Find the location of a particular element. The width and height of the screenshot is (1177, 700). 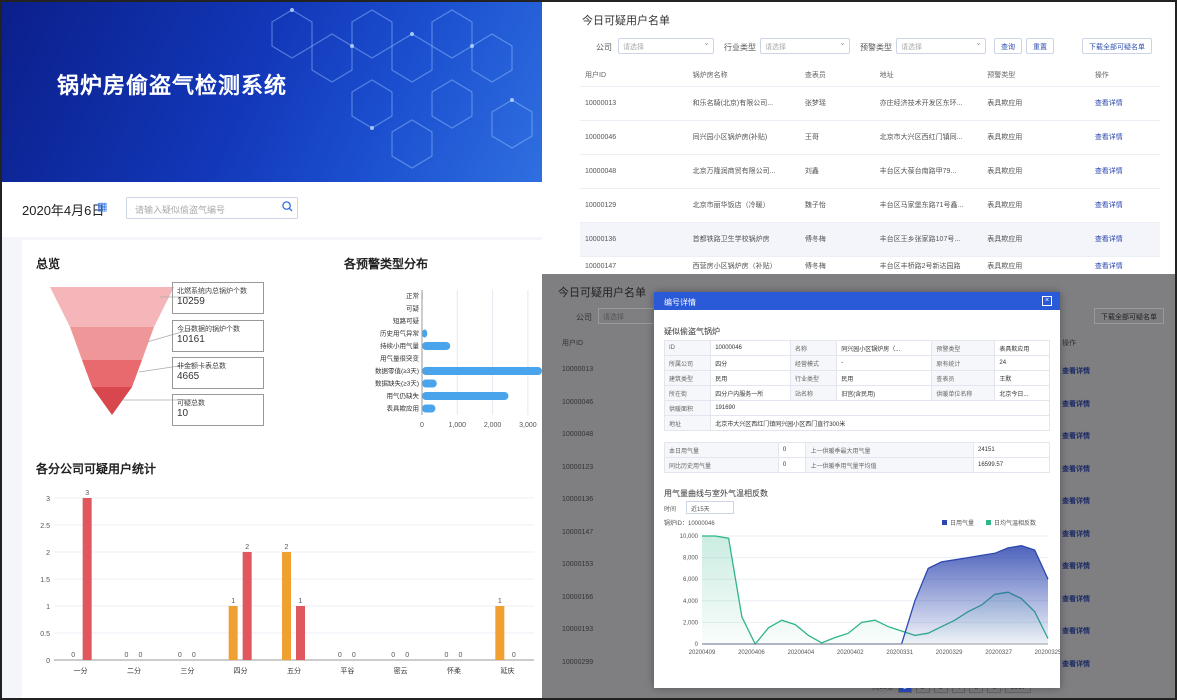

info-key: 原有统计 is located at coordinates (963, 363).